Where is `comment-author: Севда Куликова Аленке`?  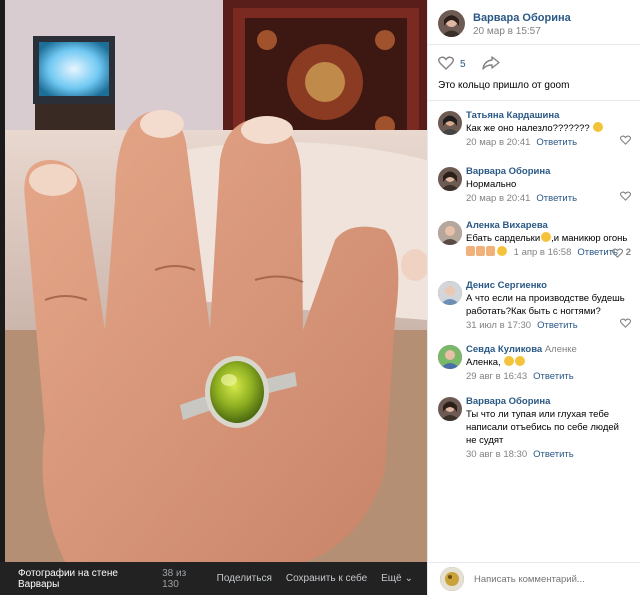 comment-author: Севда Куликова Аленке is located at coordinates (548, 349).